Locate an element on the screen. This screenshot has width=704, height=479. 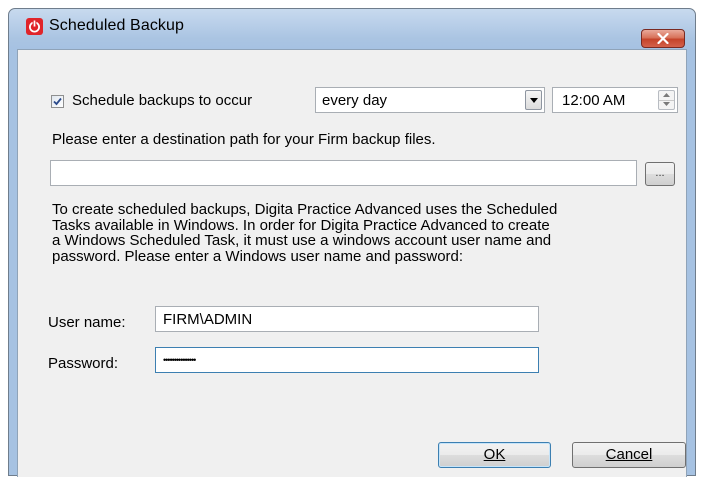
password-value: ••••••••••••••• is located at coordinates (179, 360).